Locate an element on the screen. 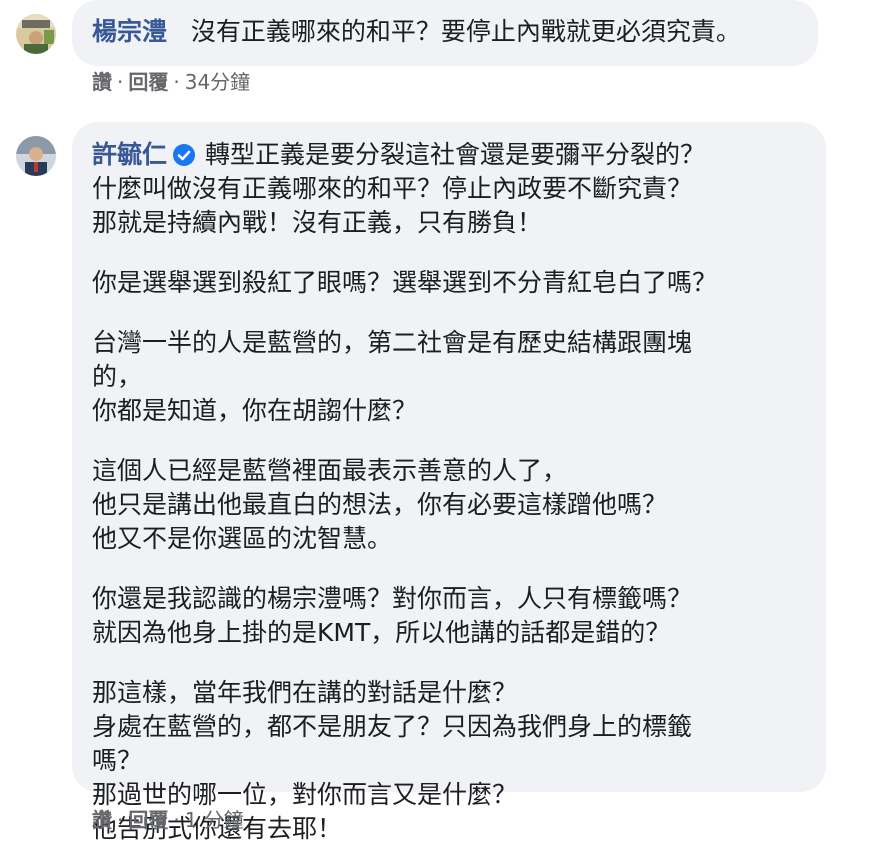  comment-author-2: 許毓仁 is located at coordinates (129, 154).